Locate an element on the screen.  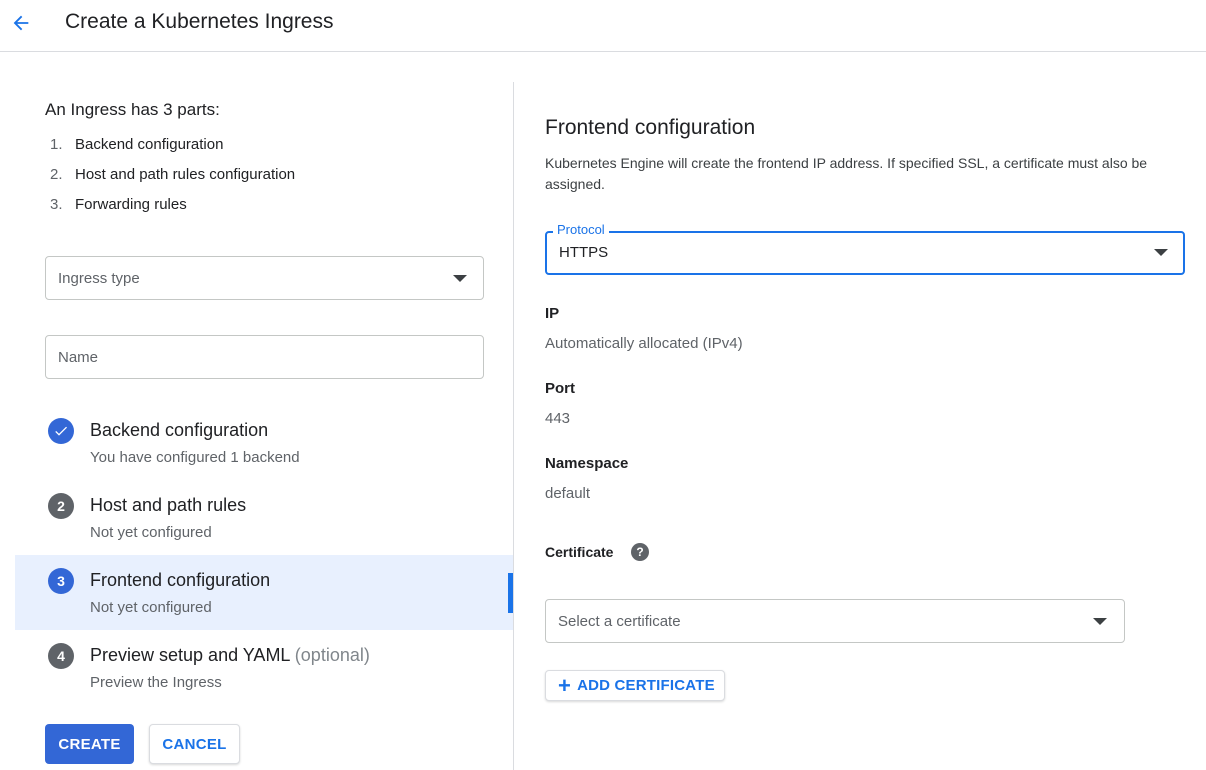
arrow-back-icon is located at coordinates (21, 23).